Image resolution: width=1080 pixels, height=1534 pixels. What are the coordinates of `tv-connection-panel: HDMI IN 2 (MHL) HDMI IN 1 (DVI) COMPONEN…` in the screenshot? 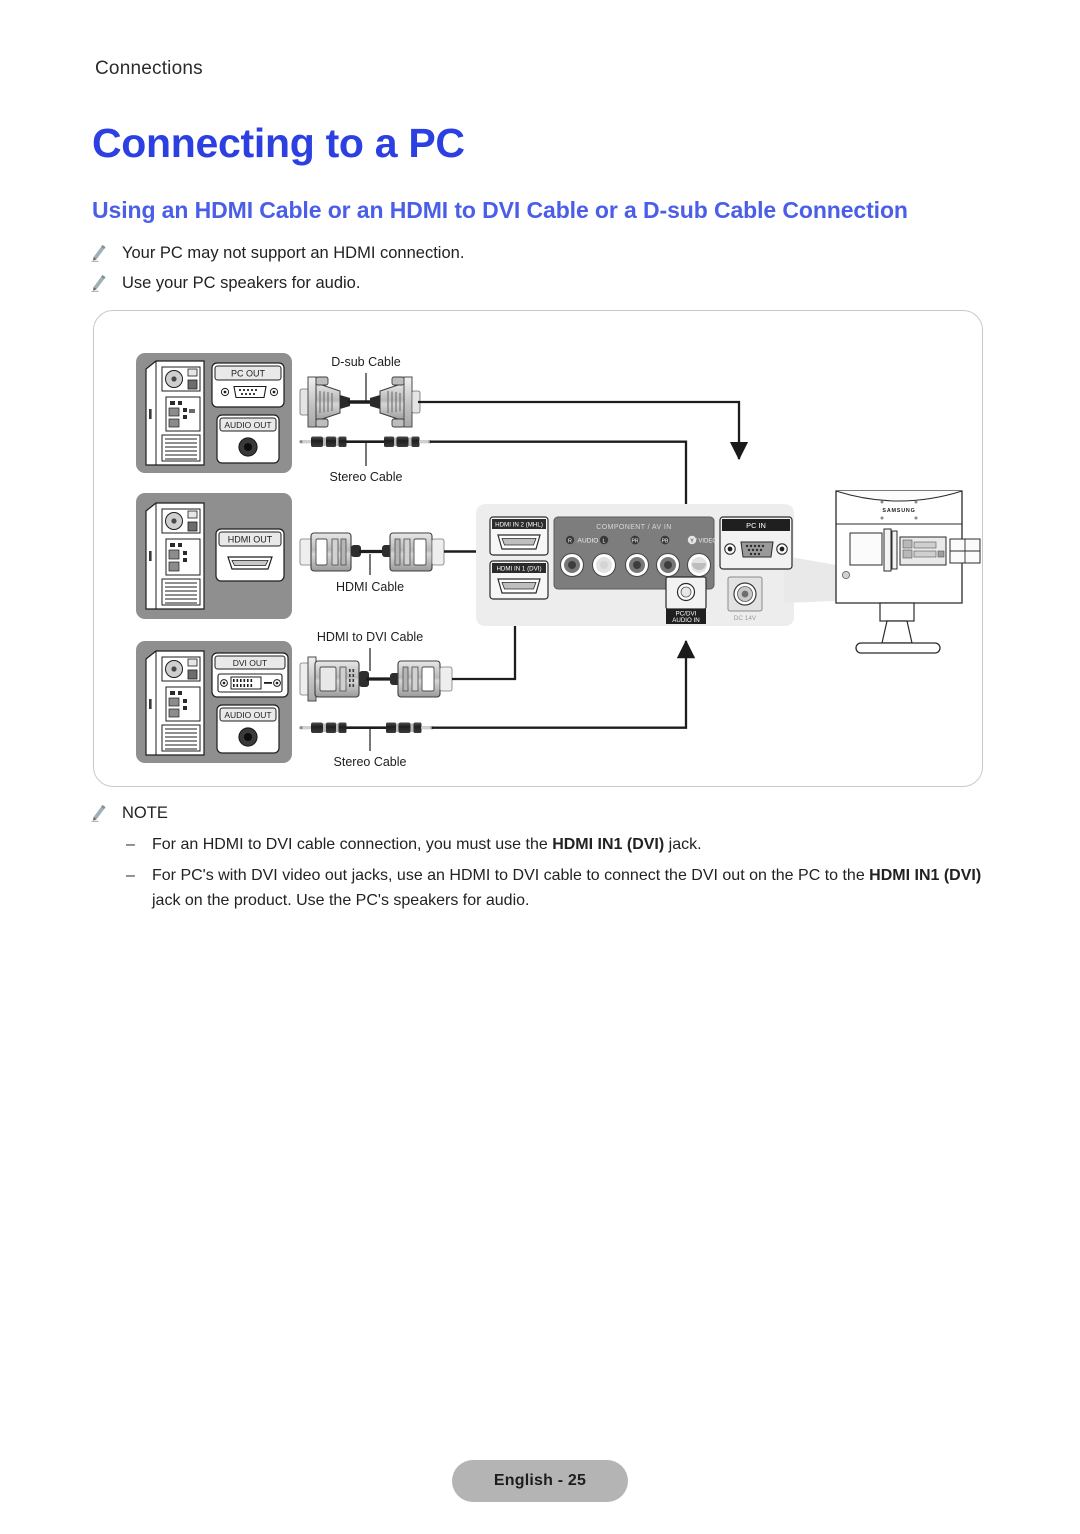 It's located at (680, 565).